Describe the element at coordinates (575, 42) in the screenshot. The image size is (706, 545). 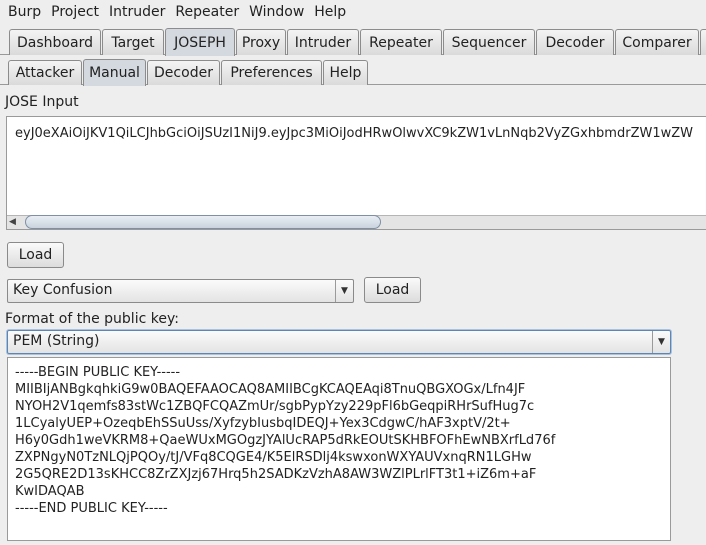
I see `tab-decoder: Decoder` at that location.